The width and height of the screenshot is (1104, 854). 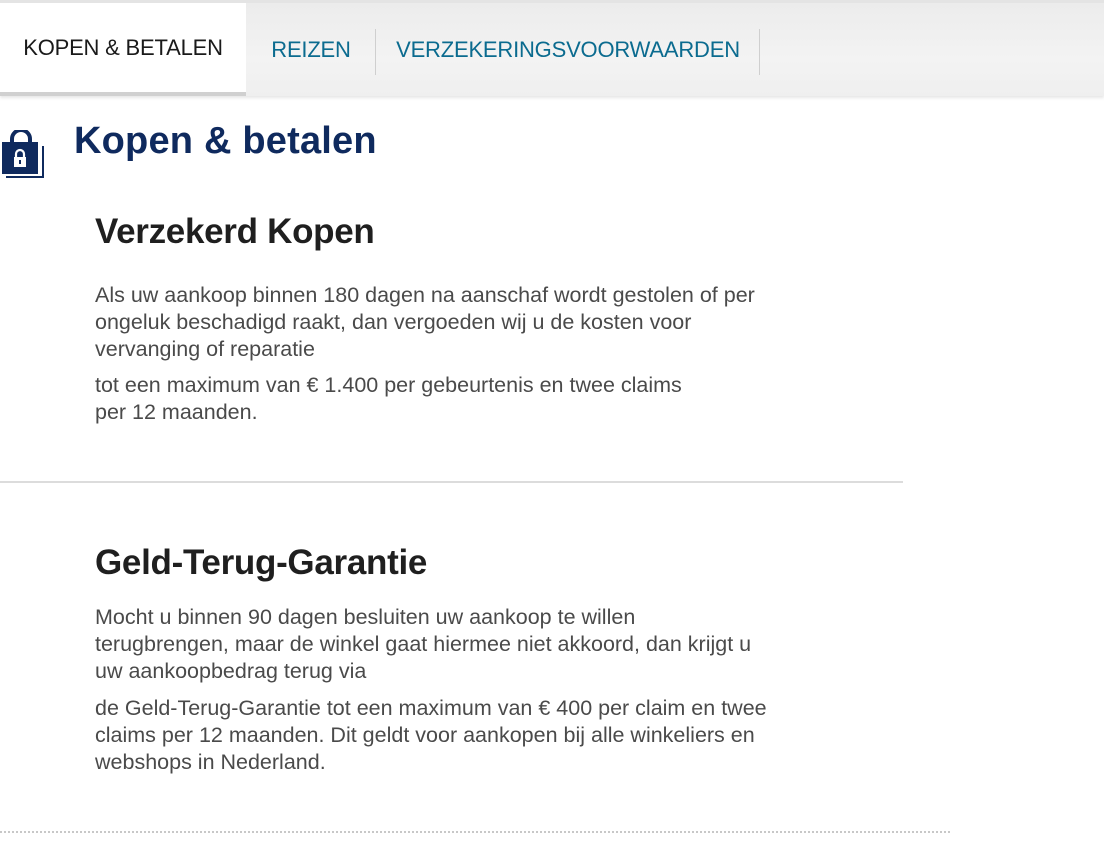 What do you see at coordinates (123, 49) in the screenshot?
I see `tab-kopen-betalen: KOPEN & BETALEN` at bounding box center [123, 49].